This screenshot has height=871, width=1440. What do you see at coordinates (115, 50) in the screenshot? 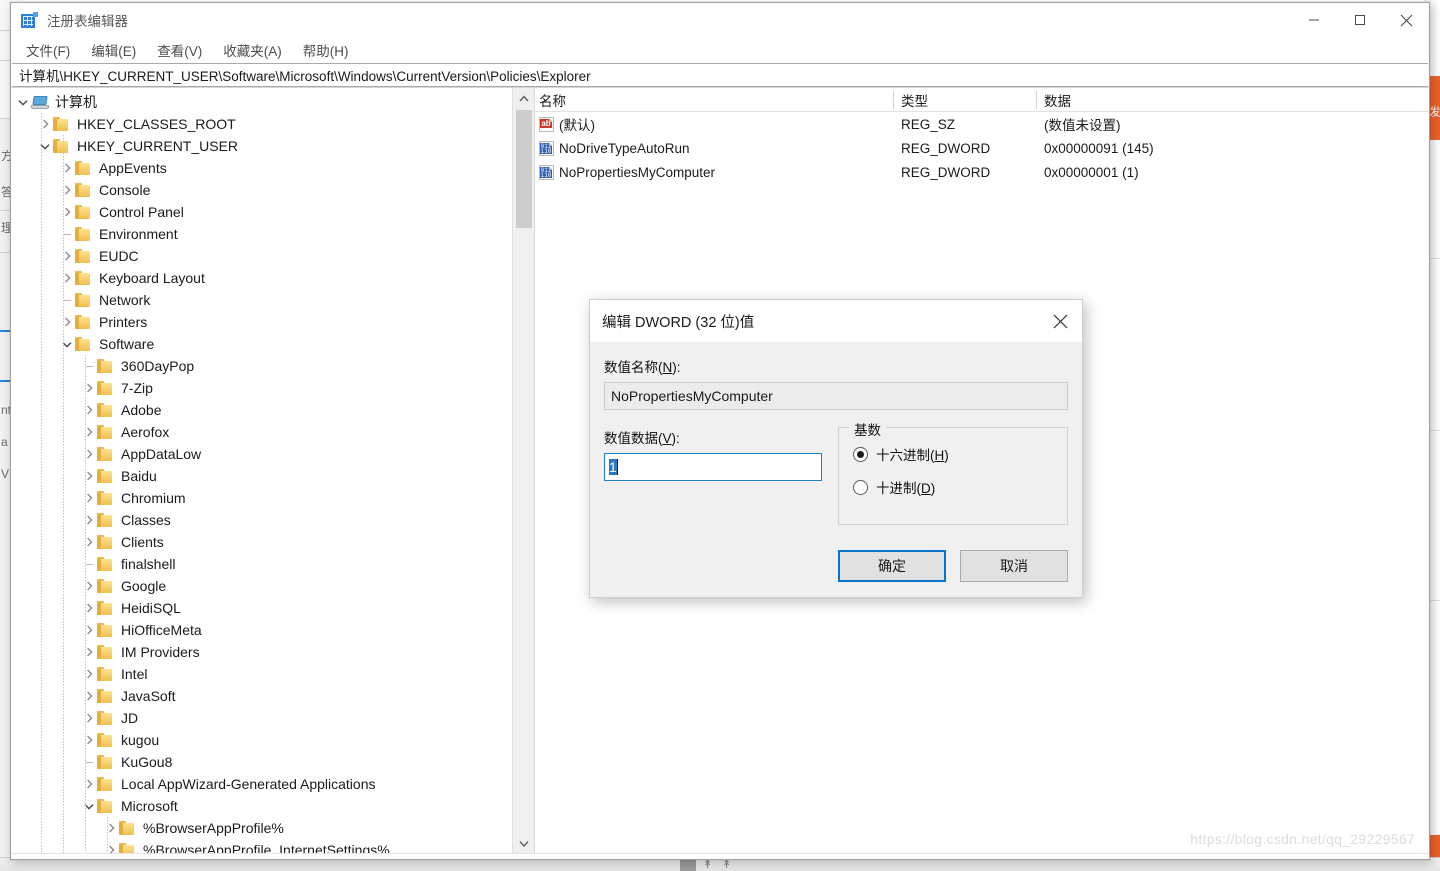
I see `menu-edit: 编辑(E)` at bounding box center [115, 50].